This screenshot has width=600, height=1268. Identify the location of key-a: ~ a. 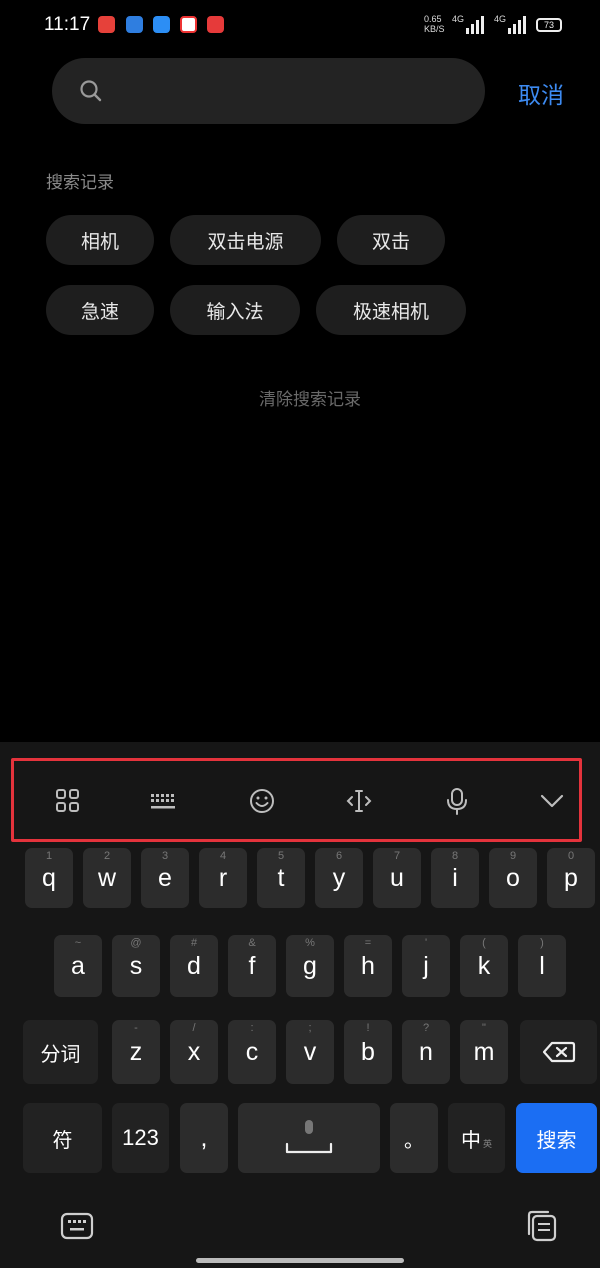
(78, 966).